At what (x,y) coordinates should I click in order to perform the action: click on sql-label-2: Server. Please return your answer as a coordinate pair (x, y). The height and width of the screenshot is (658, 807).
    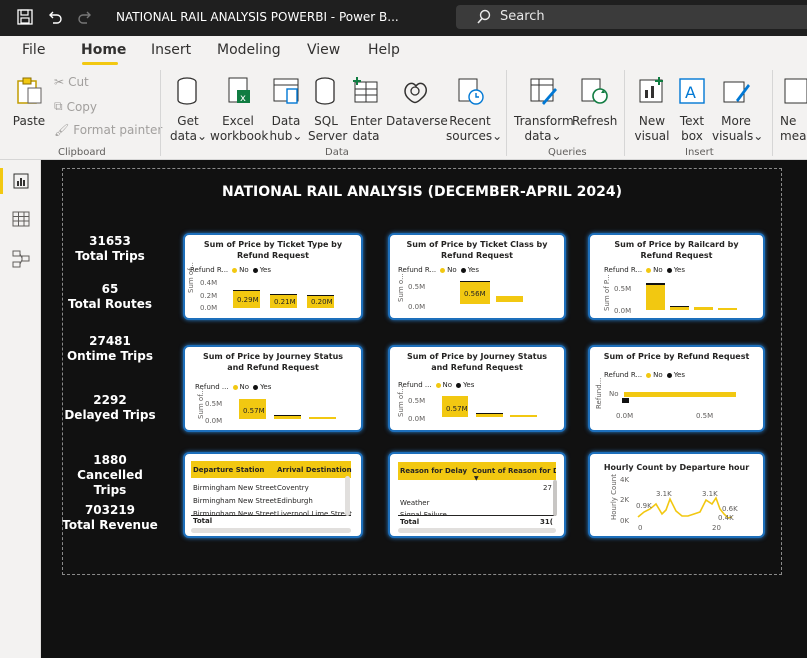
    Looking at the image, I should click on (328, 136).